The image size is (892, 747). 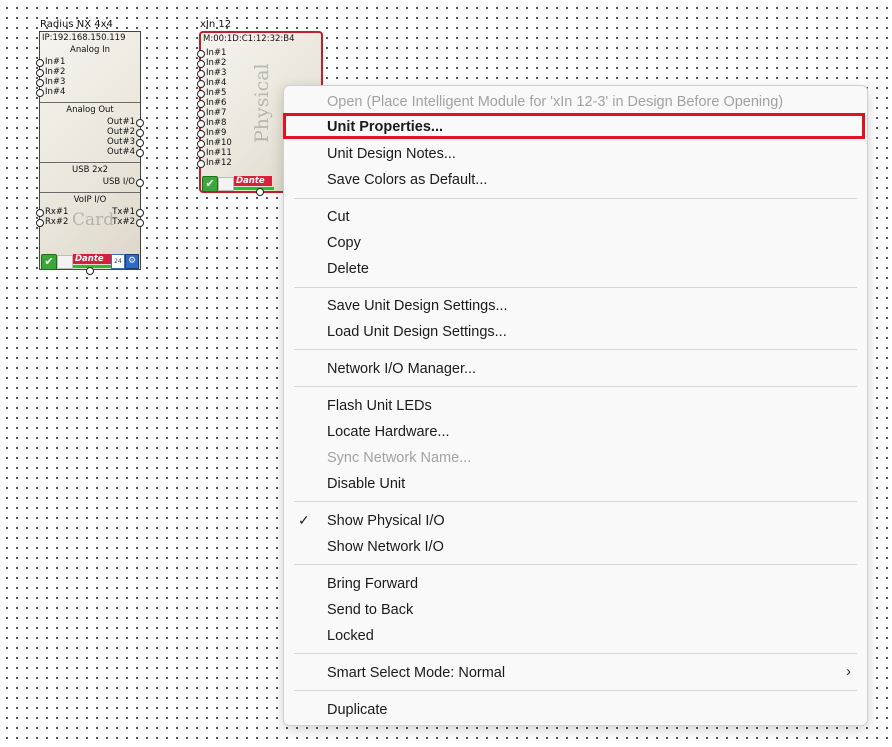 What do you see at coordinates (575, 636) in the screenshot?
I see `menu-item-locked: Locked` at bounding box center [575, 636].